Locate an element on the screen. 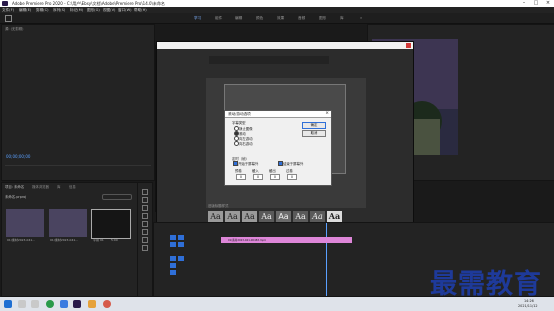  source-monitor: 源: (无剪辑) 00;00;00;00 is located at coordinates (78, 102).